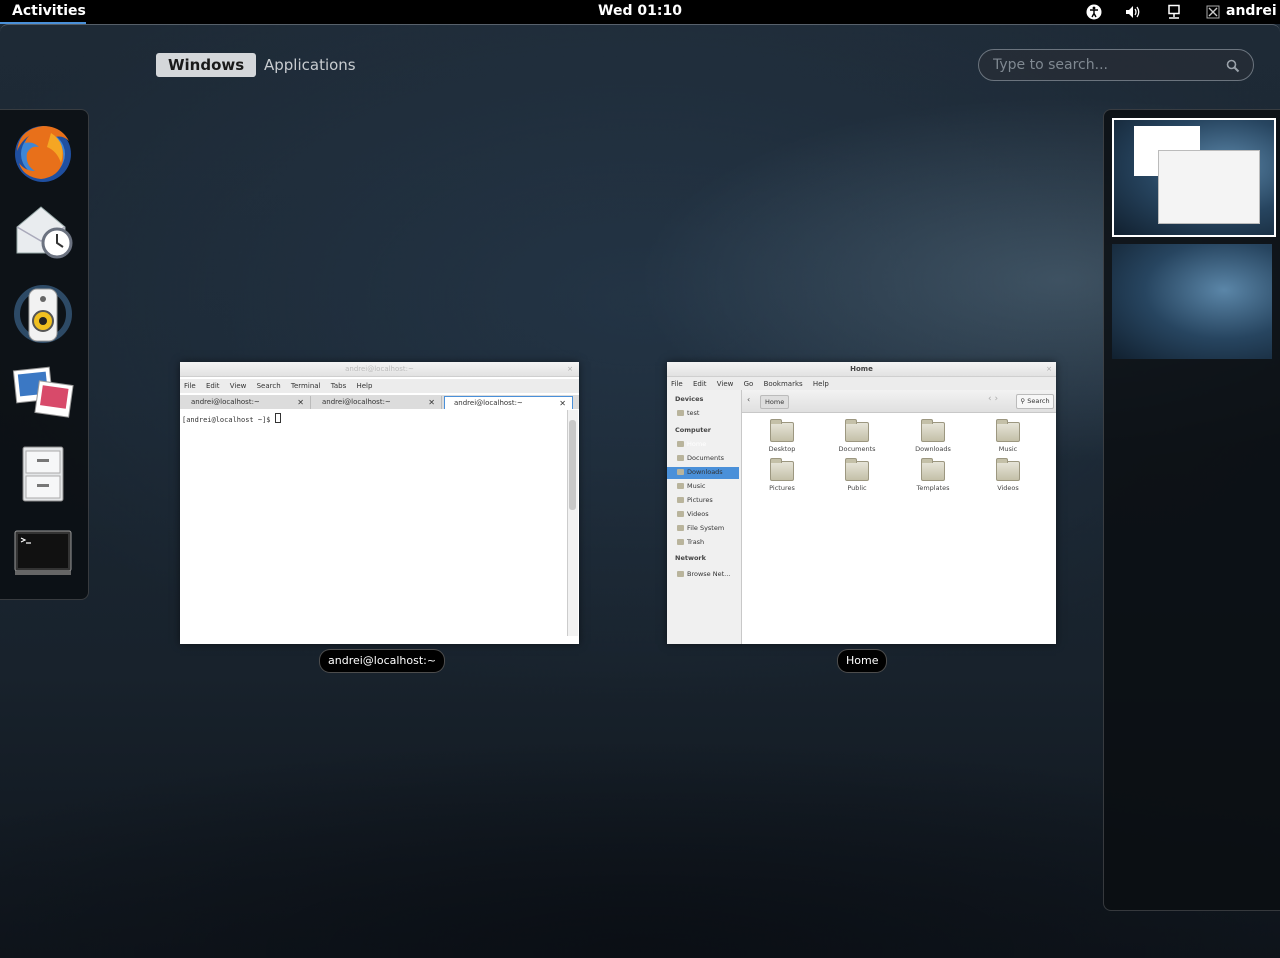 This screenshot has width=1280, height=958. Describe the element at coordinates (190, 386) in the screenshot. I see `terminal-menu-file: File` at that location.